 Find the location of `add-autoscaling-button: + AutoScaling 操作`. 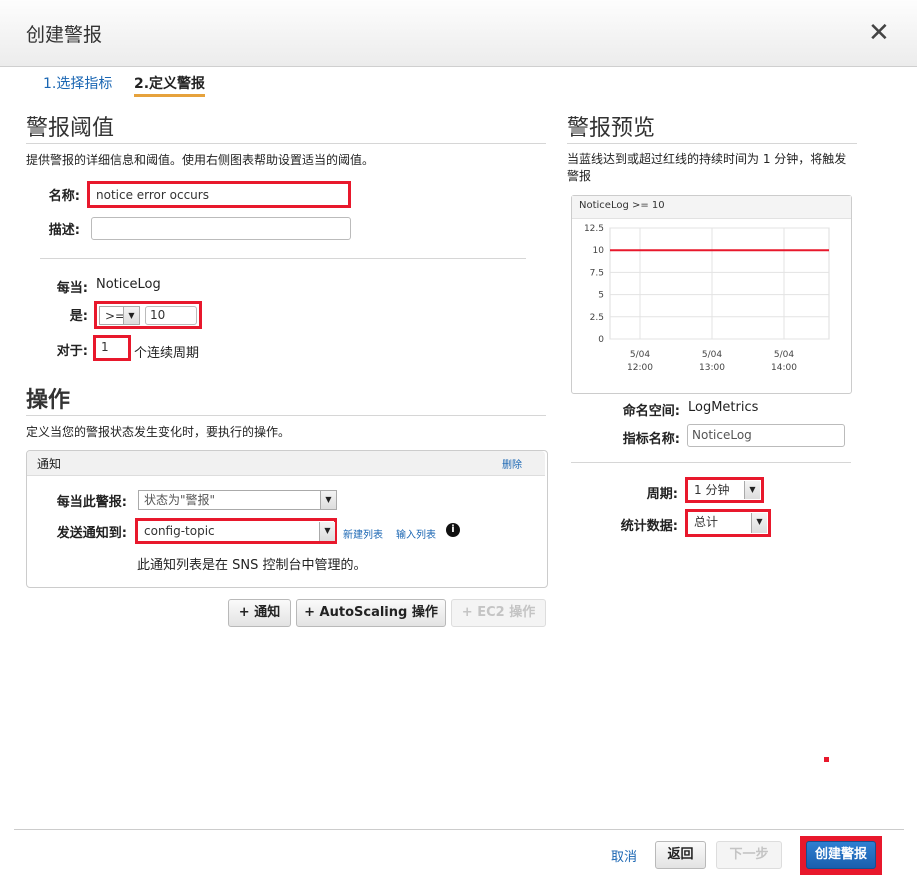

add-autoscaling-button: + AutoScaling 操作 is located at coordinates (371, 613).